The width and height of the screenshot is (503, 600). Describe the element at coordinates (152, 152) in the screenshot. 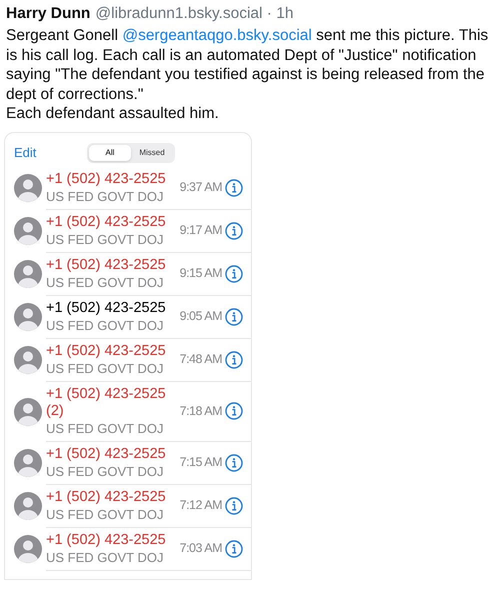

I see `filter-tab: Missed` at that location.